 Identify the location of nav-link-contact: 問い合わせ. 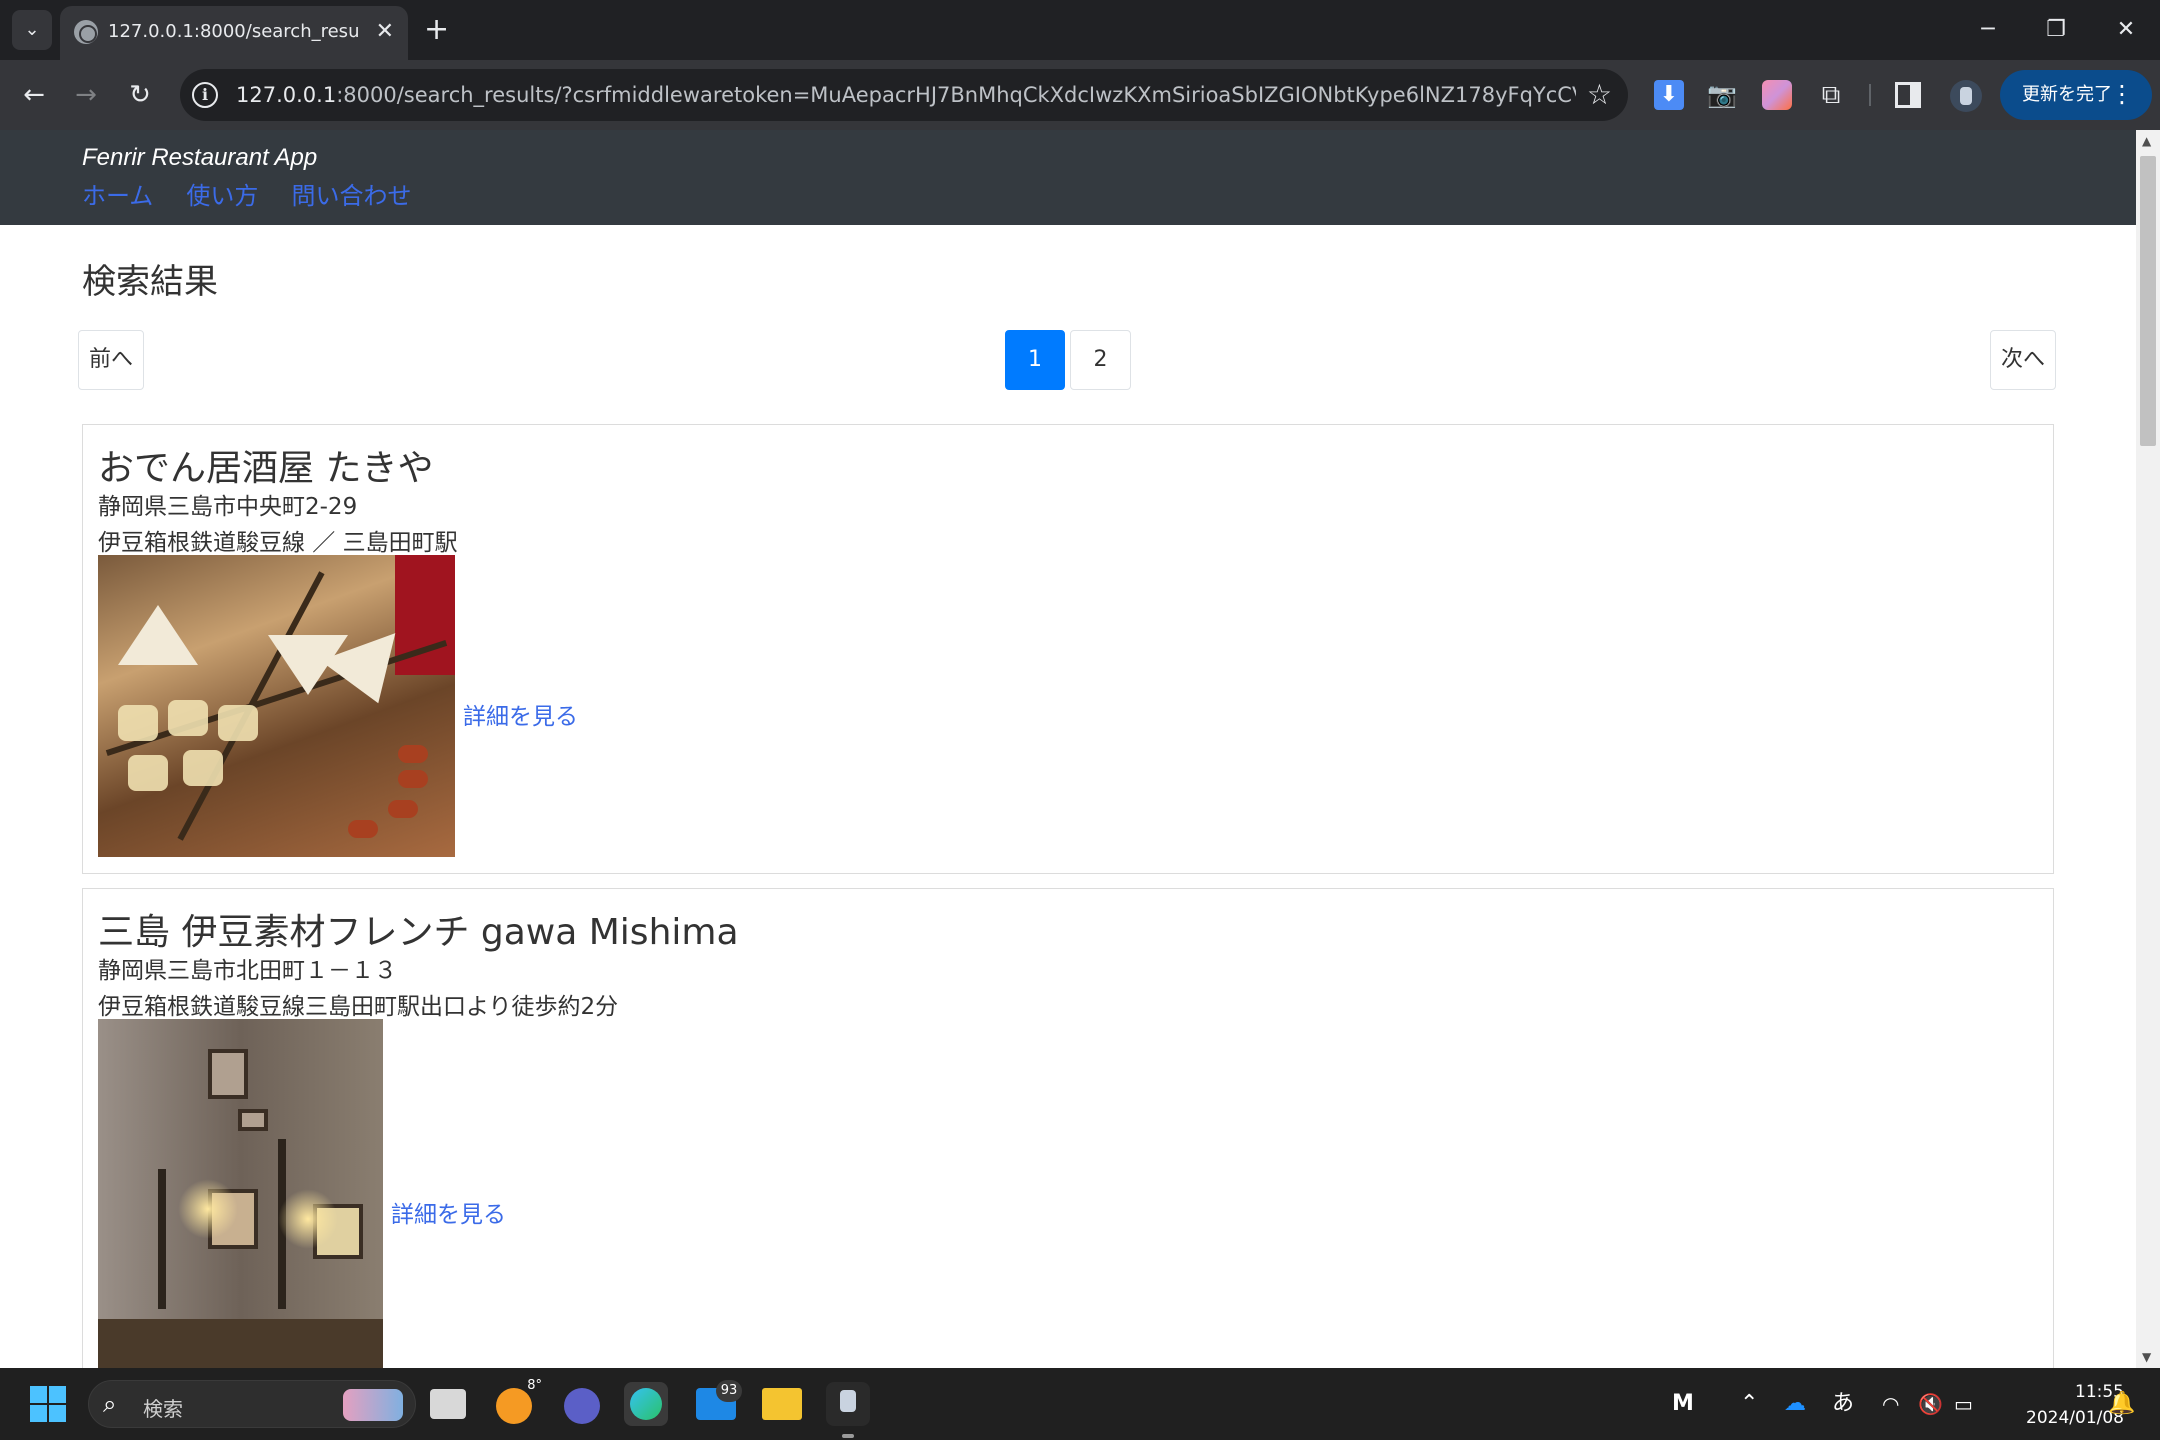
(351, 196).